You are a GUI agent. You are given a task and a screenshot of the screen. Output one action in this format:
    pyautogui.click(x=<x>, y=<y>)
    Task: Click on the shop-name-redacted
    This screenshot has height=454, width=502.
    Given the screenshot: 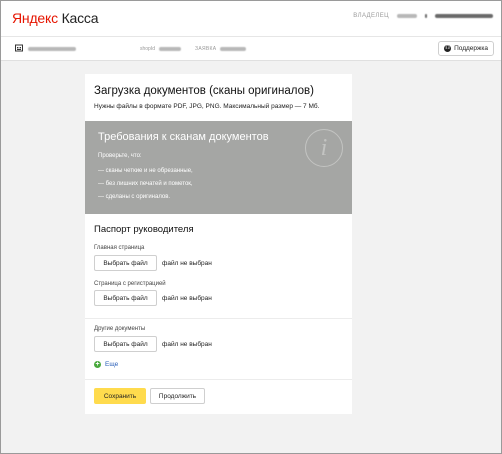 What is the action you would take?
    pyautogui.click(x=52, y=50)
    